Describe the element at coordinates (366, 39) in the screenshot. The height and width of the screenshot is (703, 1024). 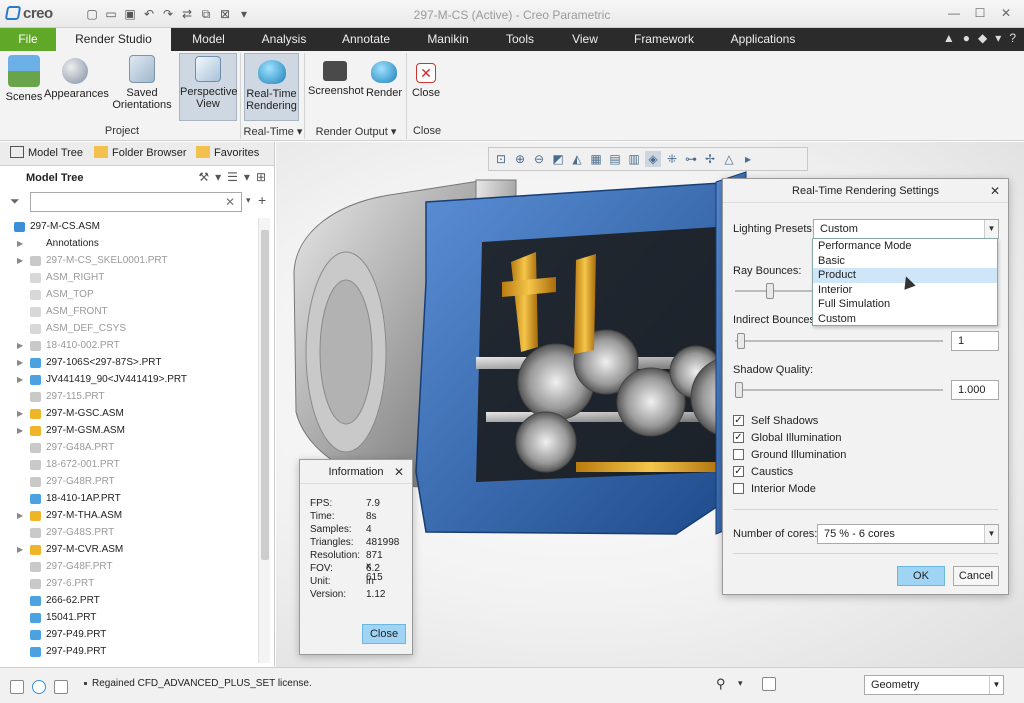
I see `tab-annotate: Annotate` at that location.